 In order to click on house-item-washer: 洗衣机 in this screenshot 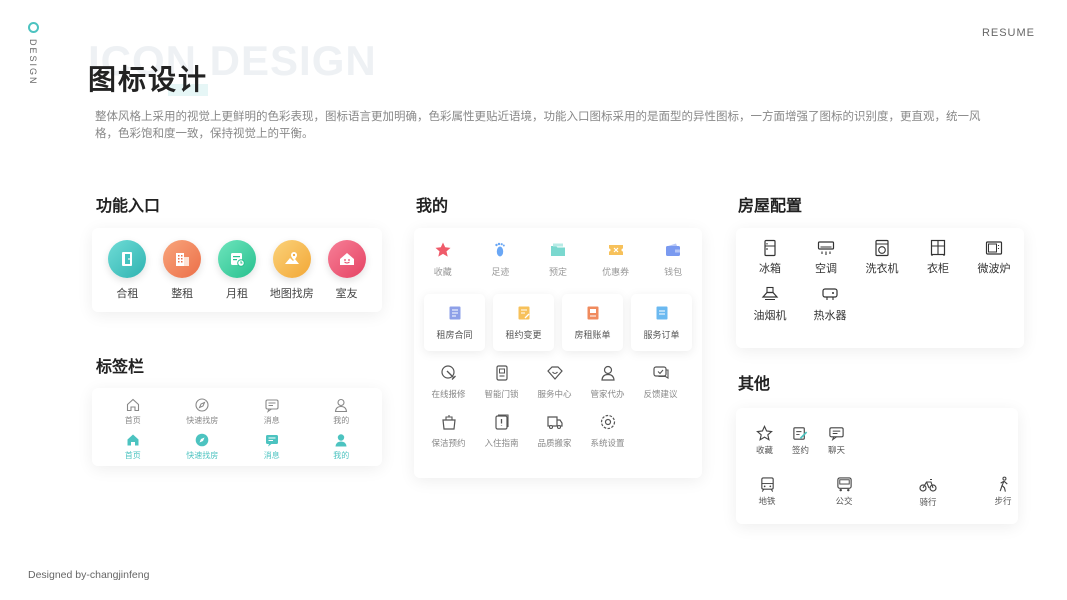, I will do `click(882, 257)`.